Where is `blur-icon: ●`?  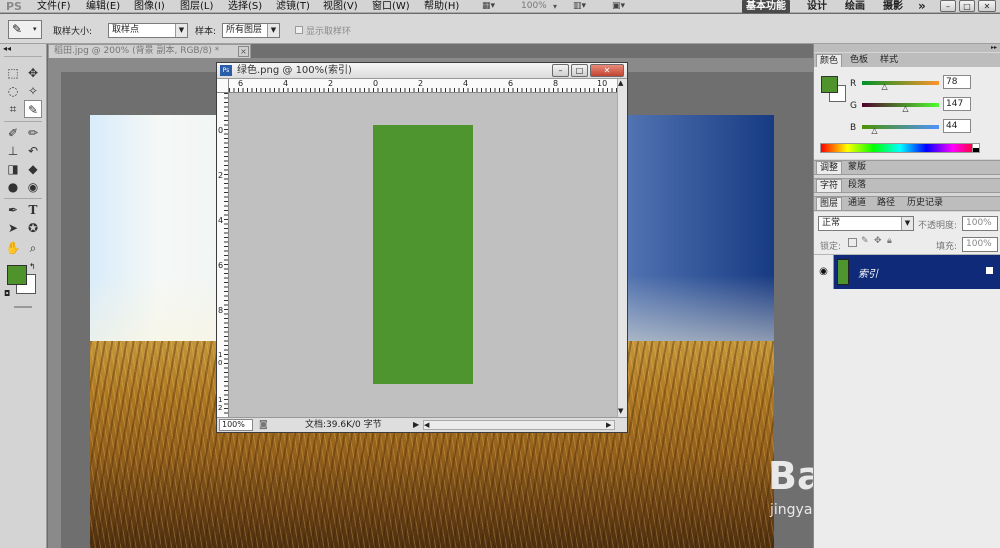 blur-icon: ● is located at coordinates (13, 187).